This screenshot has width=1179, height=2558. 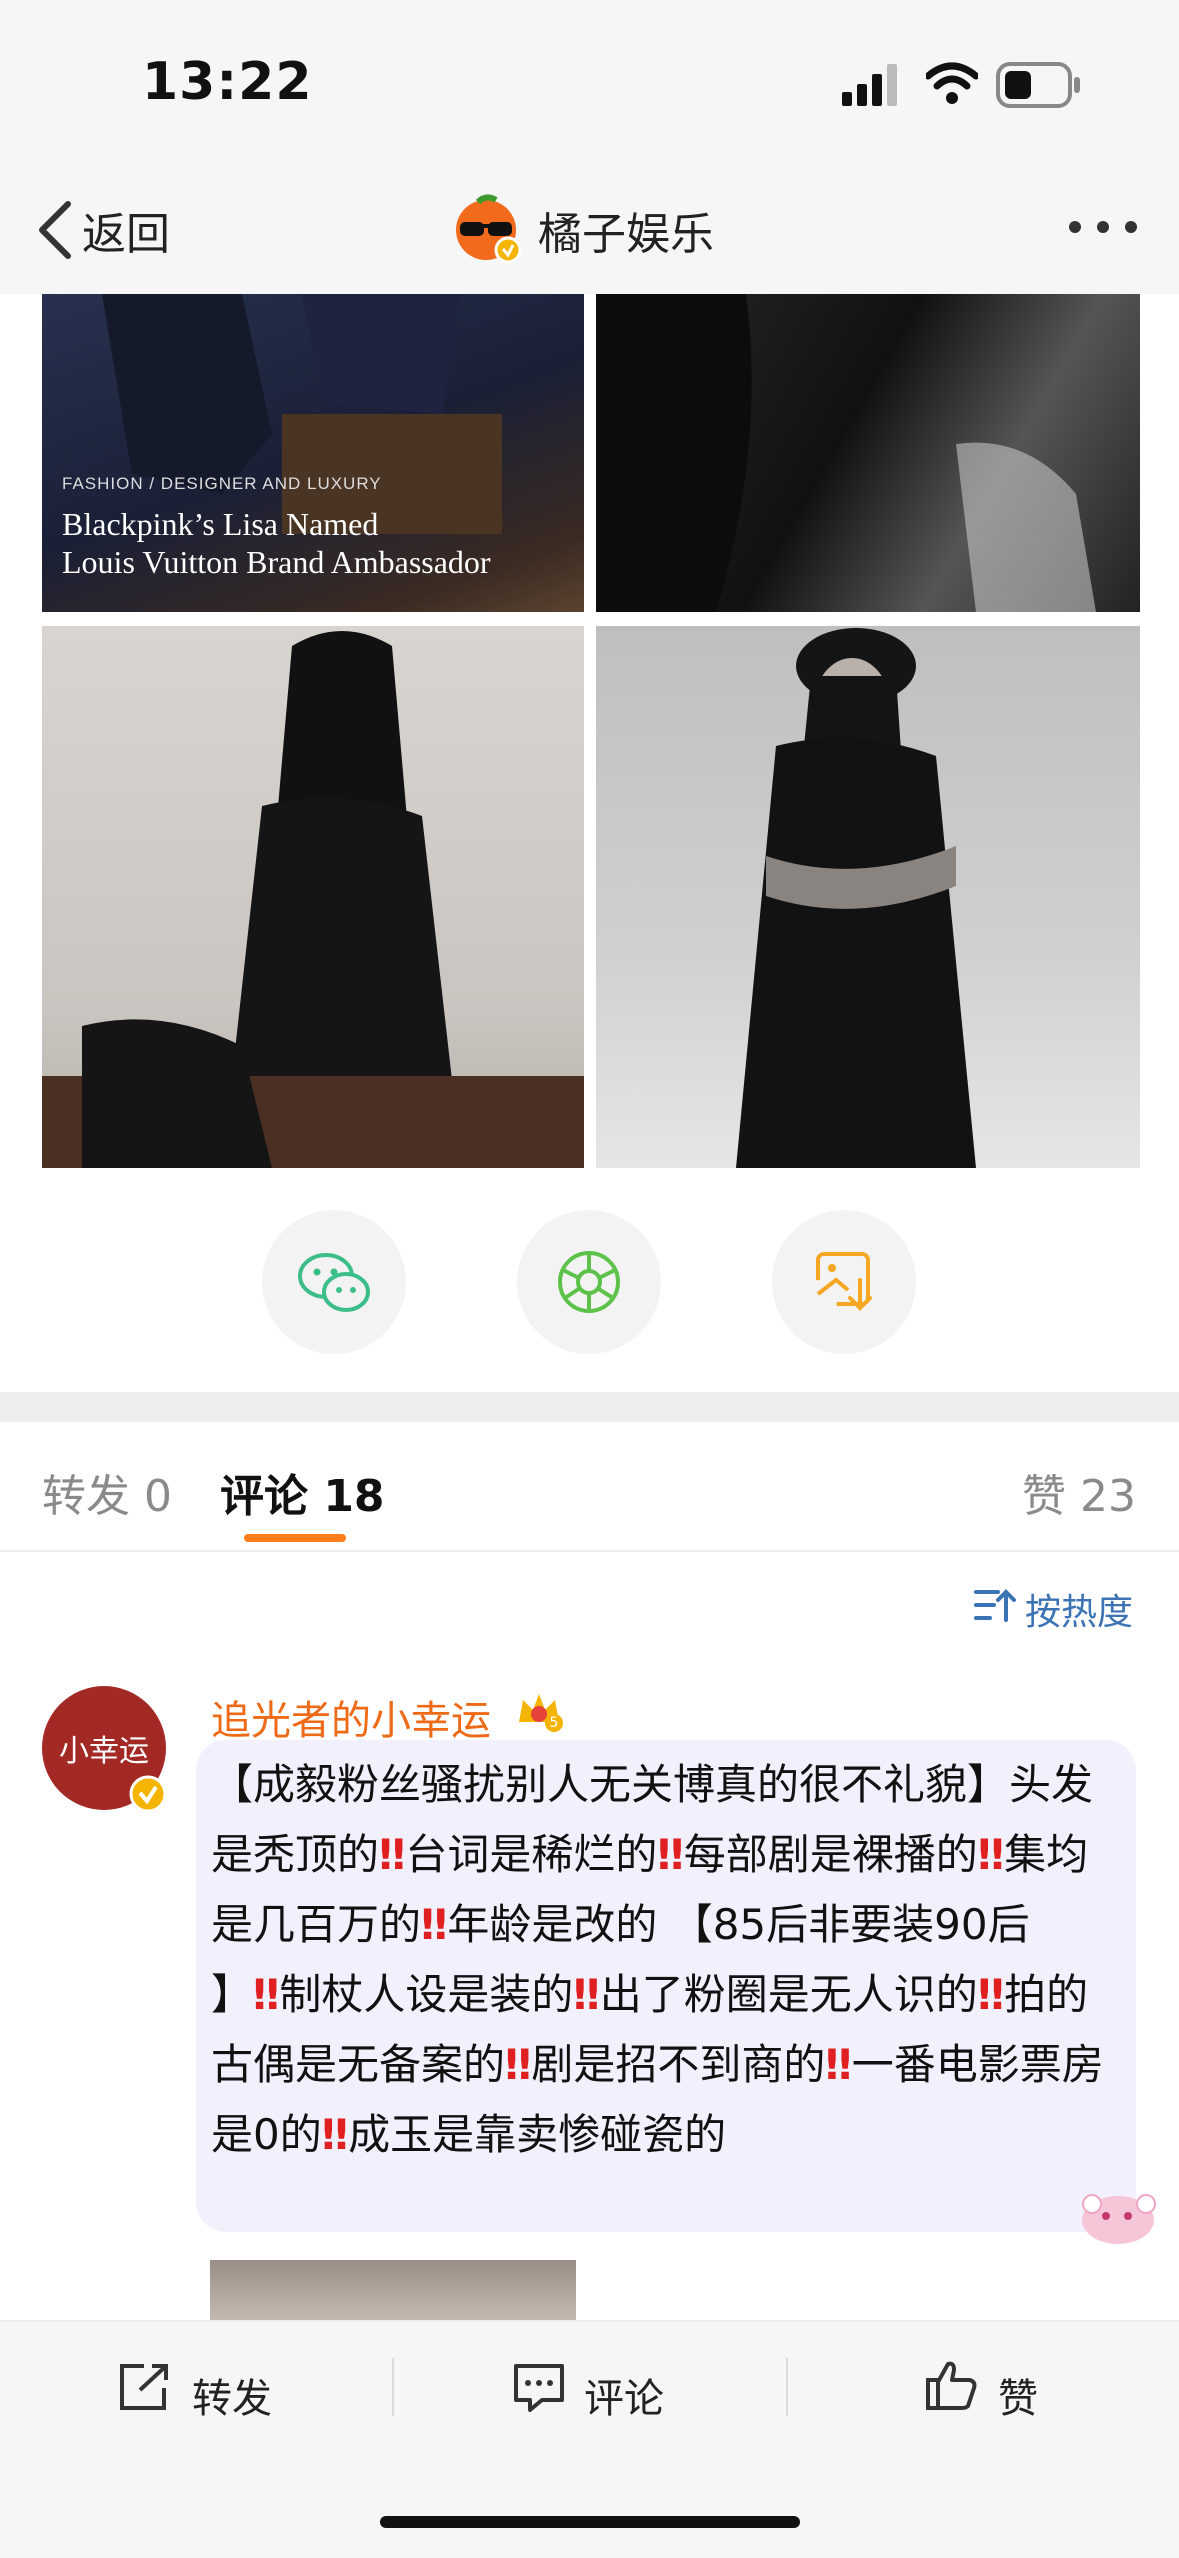 What do you see at coordinates (1079, 1492) in the screenshot?
I see `tab-like: 赞 23` at bounding box center [1079, 1492].